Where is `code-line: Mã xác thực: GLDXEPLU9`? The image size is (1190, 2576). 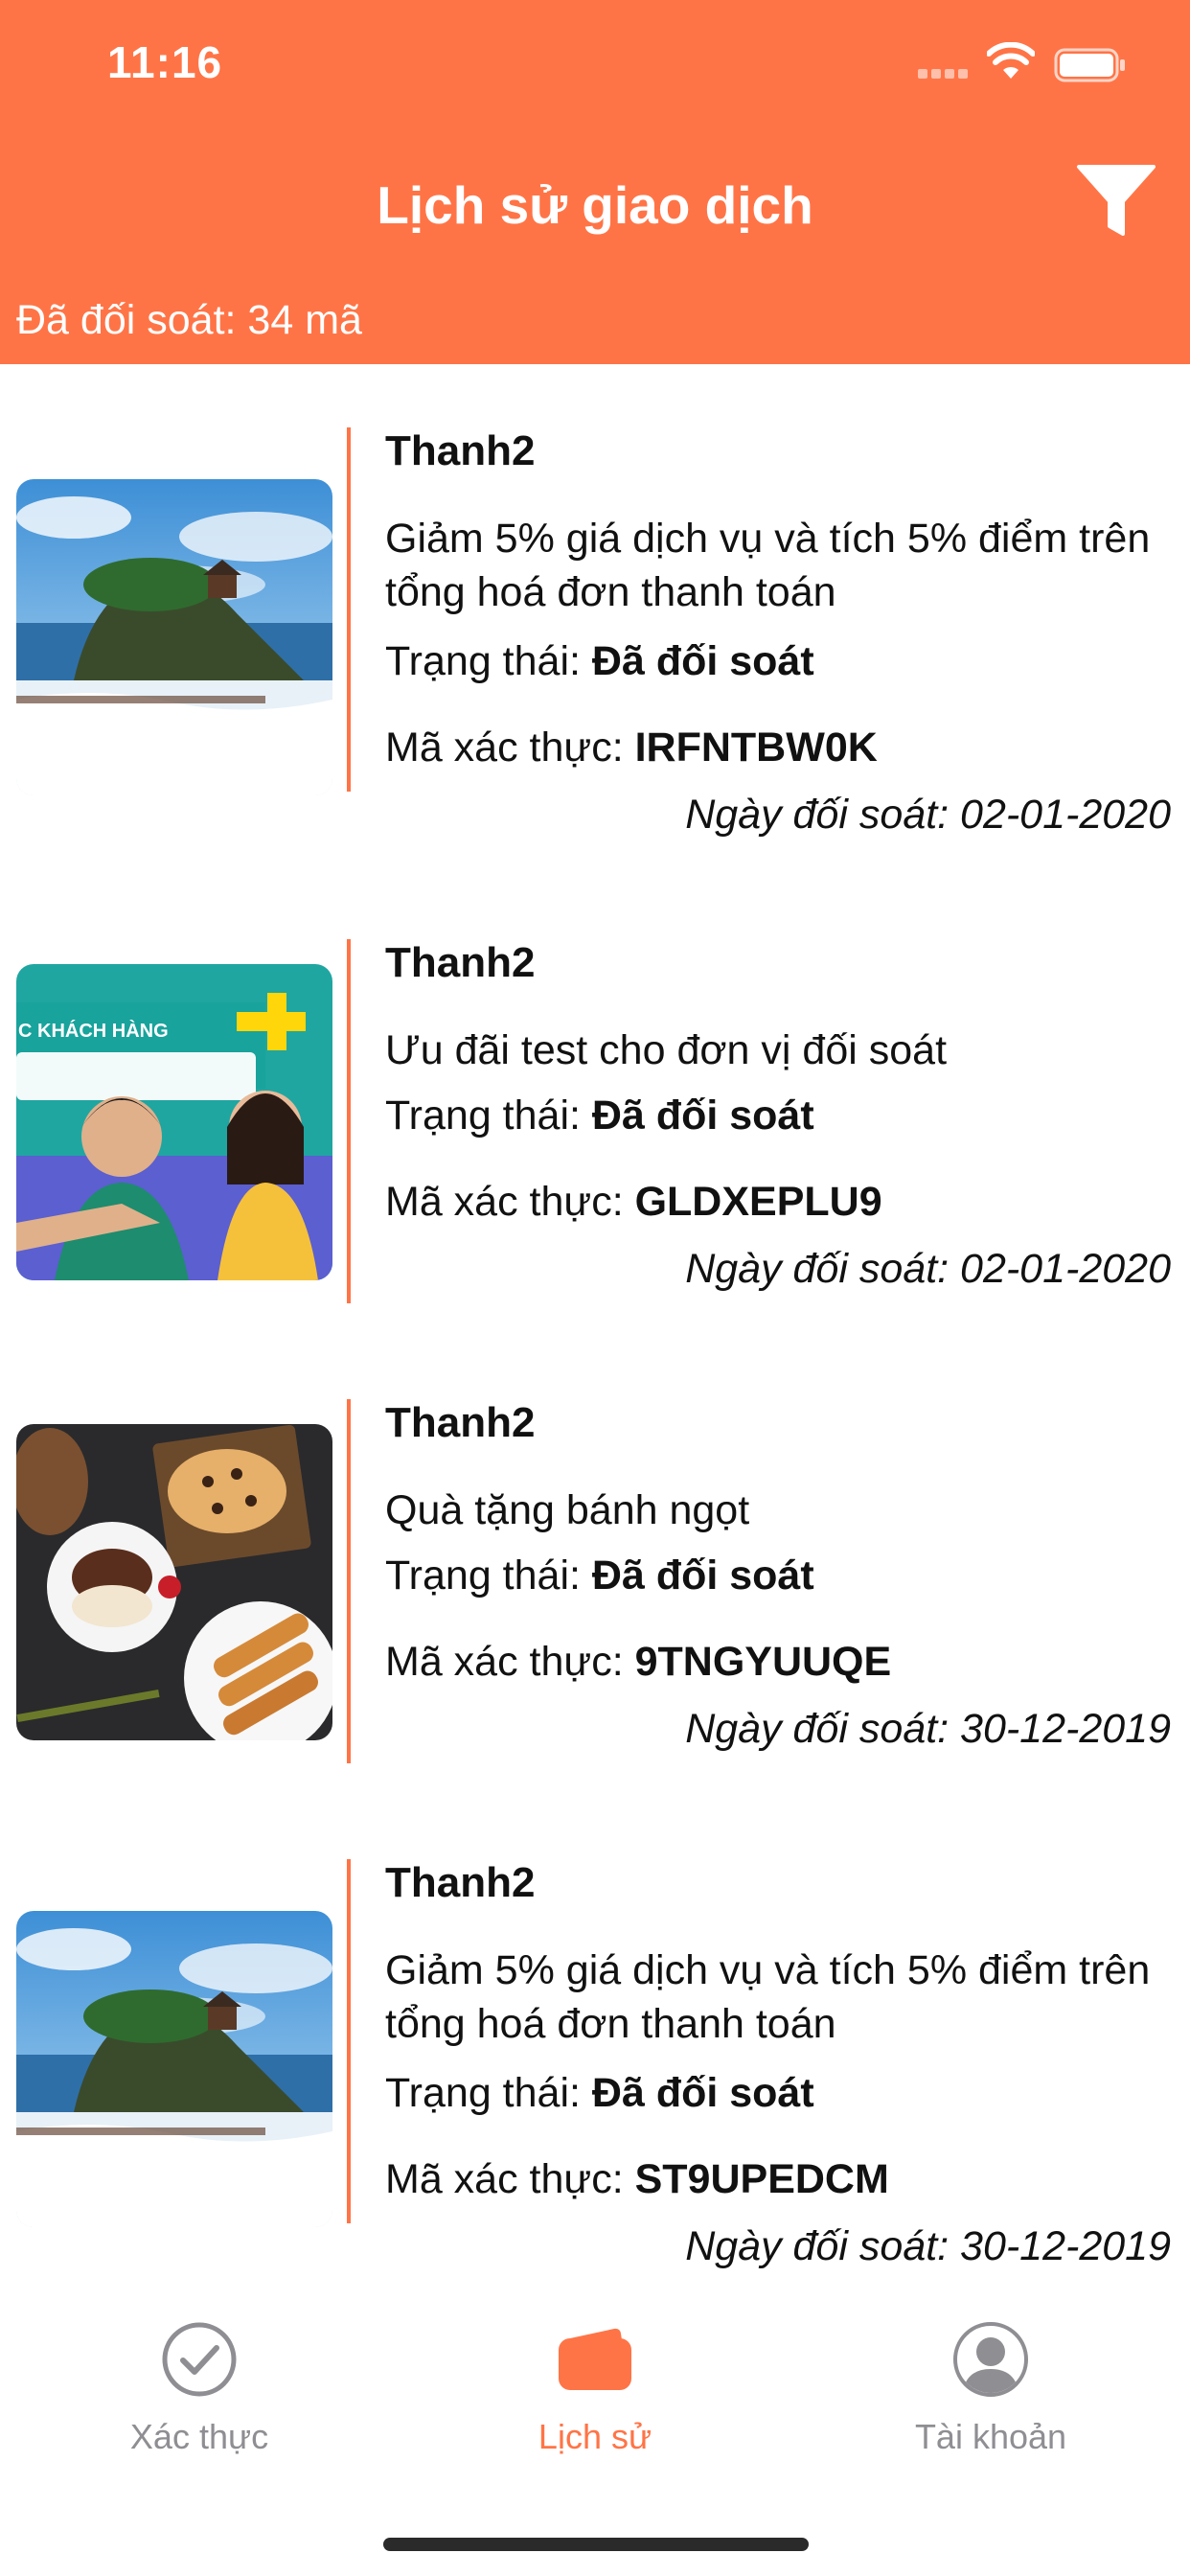
code-line: Mã xác thực: GLDXEPLU9 is located at coordinates (634, 1202).